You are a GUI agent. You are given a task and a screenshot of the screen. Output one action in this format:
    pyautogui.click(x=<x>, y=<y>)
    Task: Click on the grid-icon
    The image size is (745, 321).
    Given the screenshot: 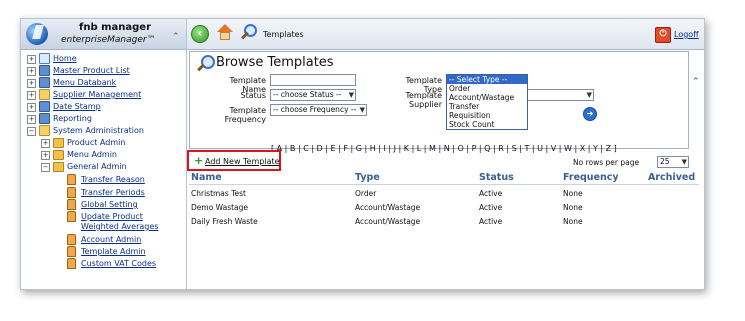 What is the action you would take?
    pyautogui.click(x=44, y=70)
    